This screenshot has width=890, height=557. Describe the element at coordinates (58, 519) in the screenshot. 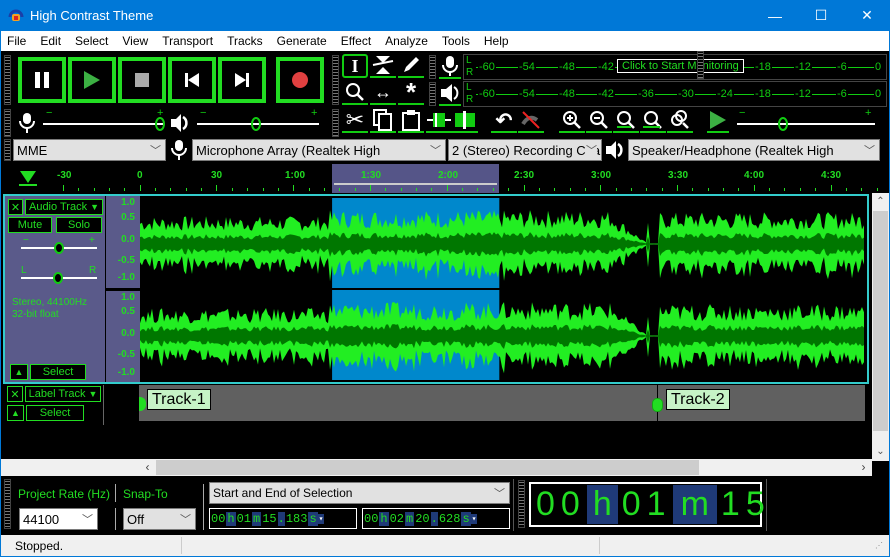

I see `project-rate-select: 44100 ﹀` at that location.